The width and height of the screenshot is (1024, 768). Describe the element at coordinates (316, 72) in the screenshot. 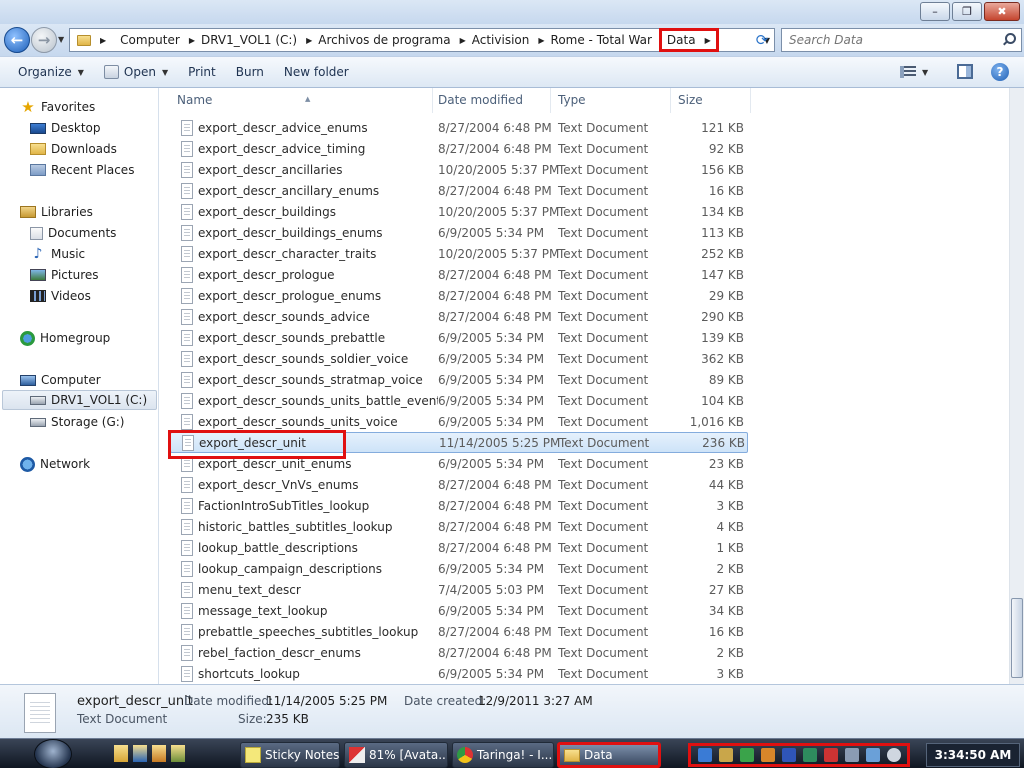

I see `new-folder-button: New folder` at that location.